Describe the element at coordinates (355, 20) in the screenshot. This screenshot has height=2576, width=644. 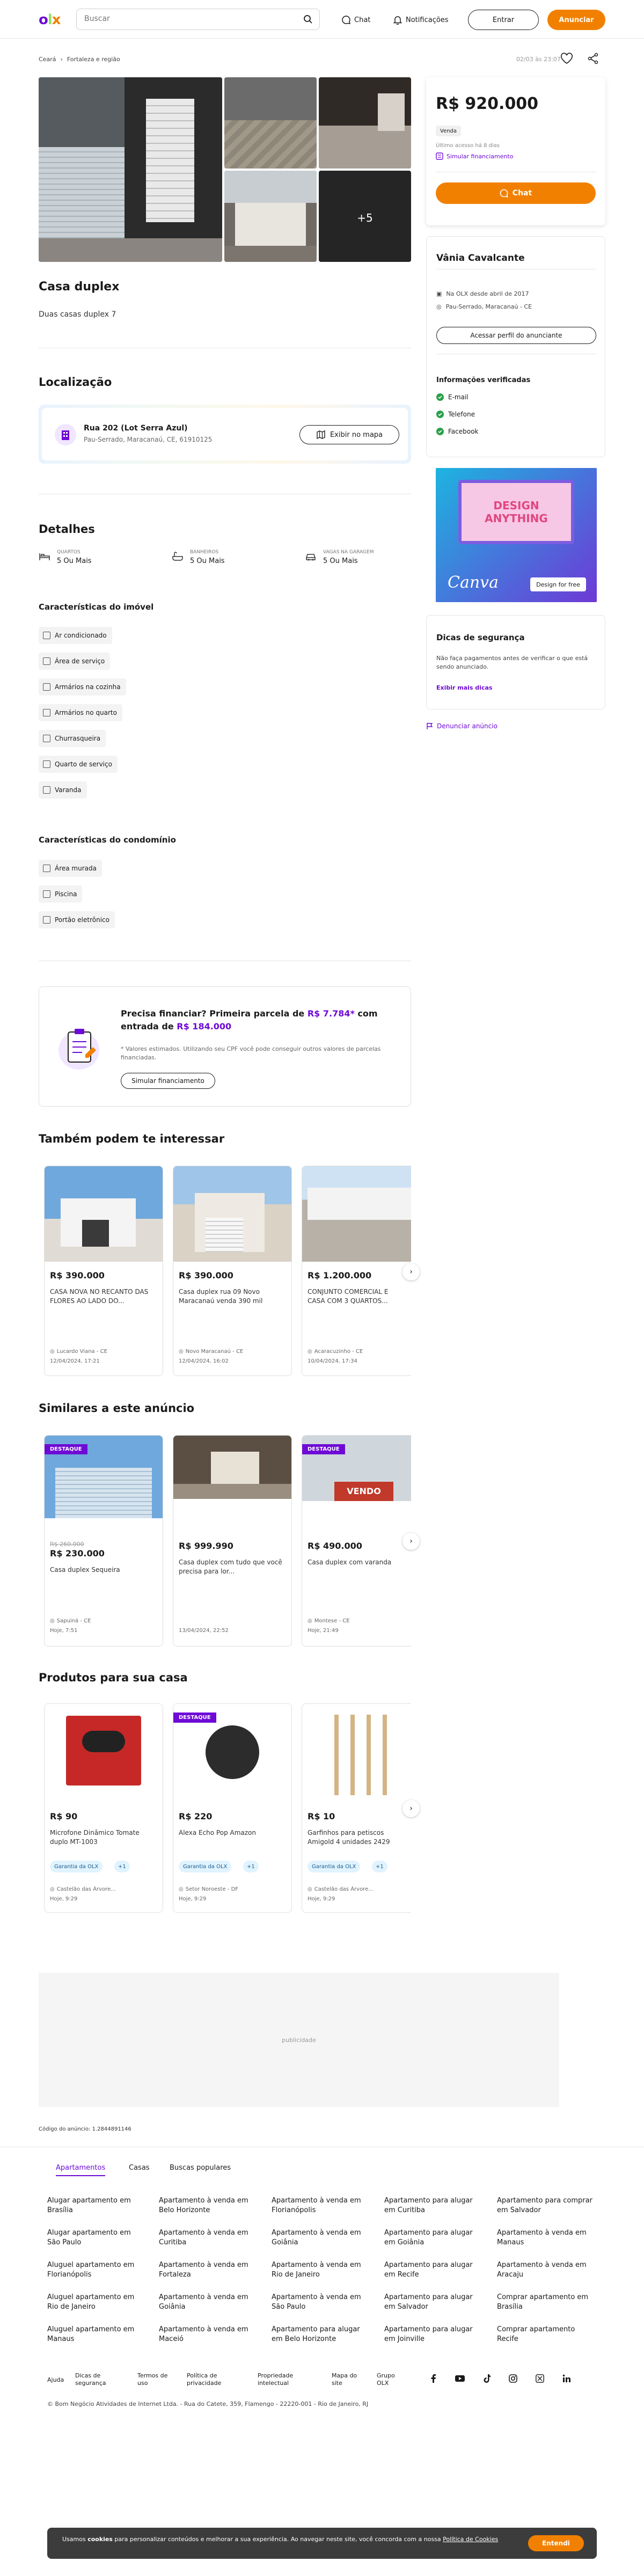
I see `chat-link: Chat` at that location.